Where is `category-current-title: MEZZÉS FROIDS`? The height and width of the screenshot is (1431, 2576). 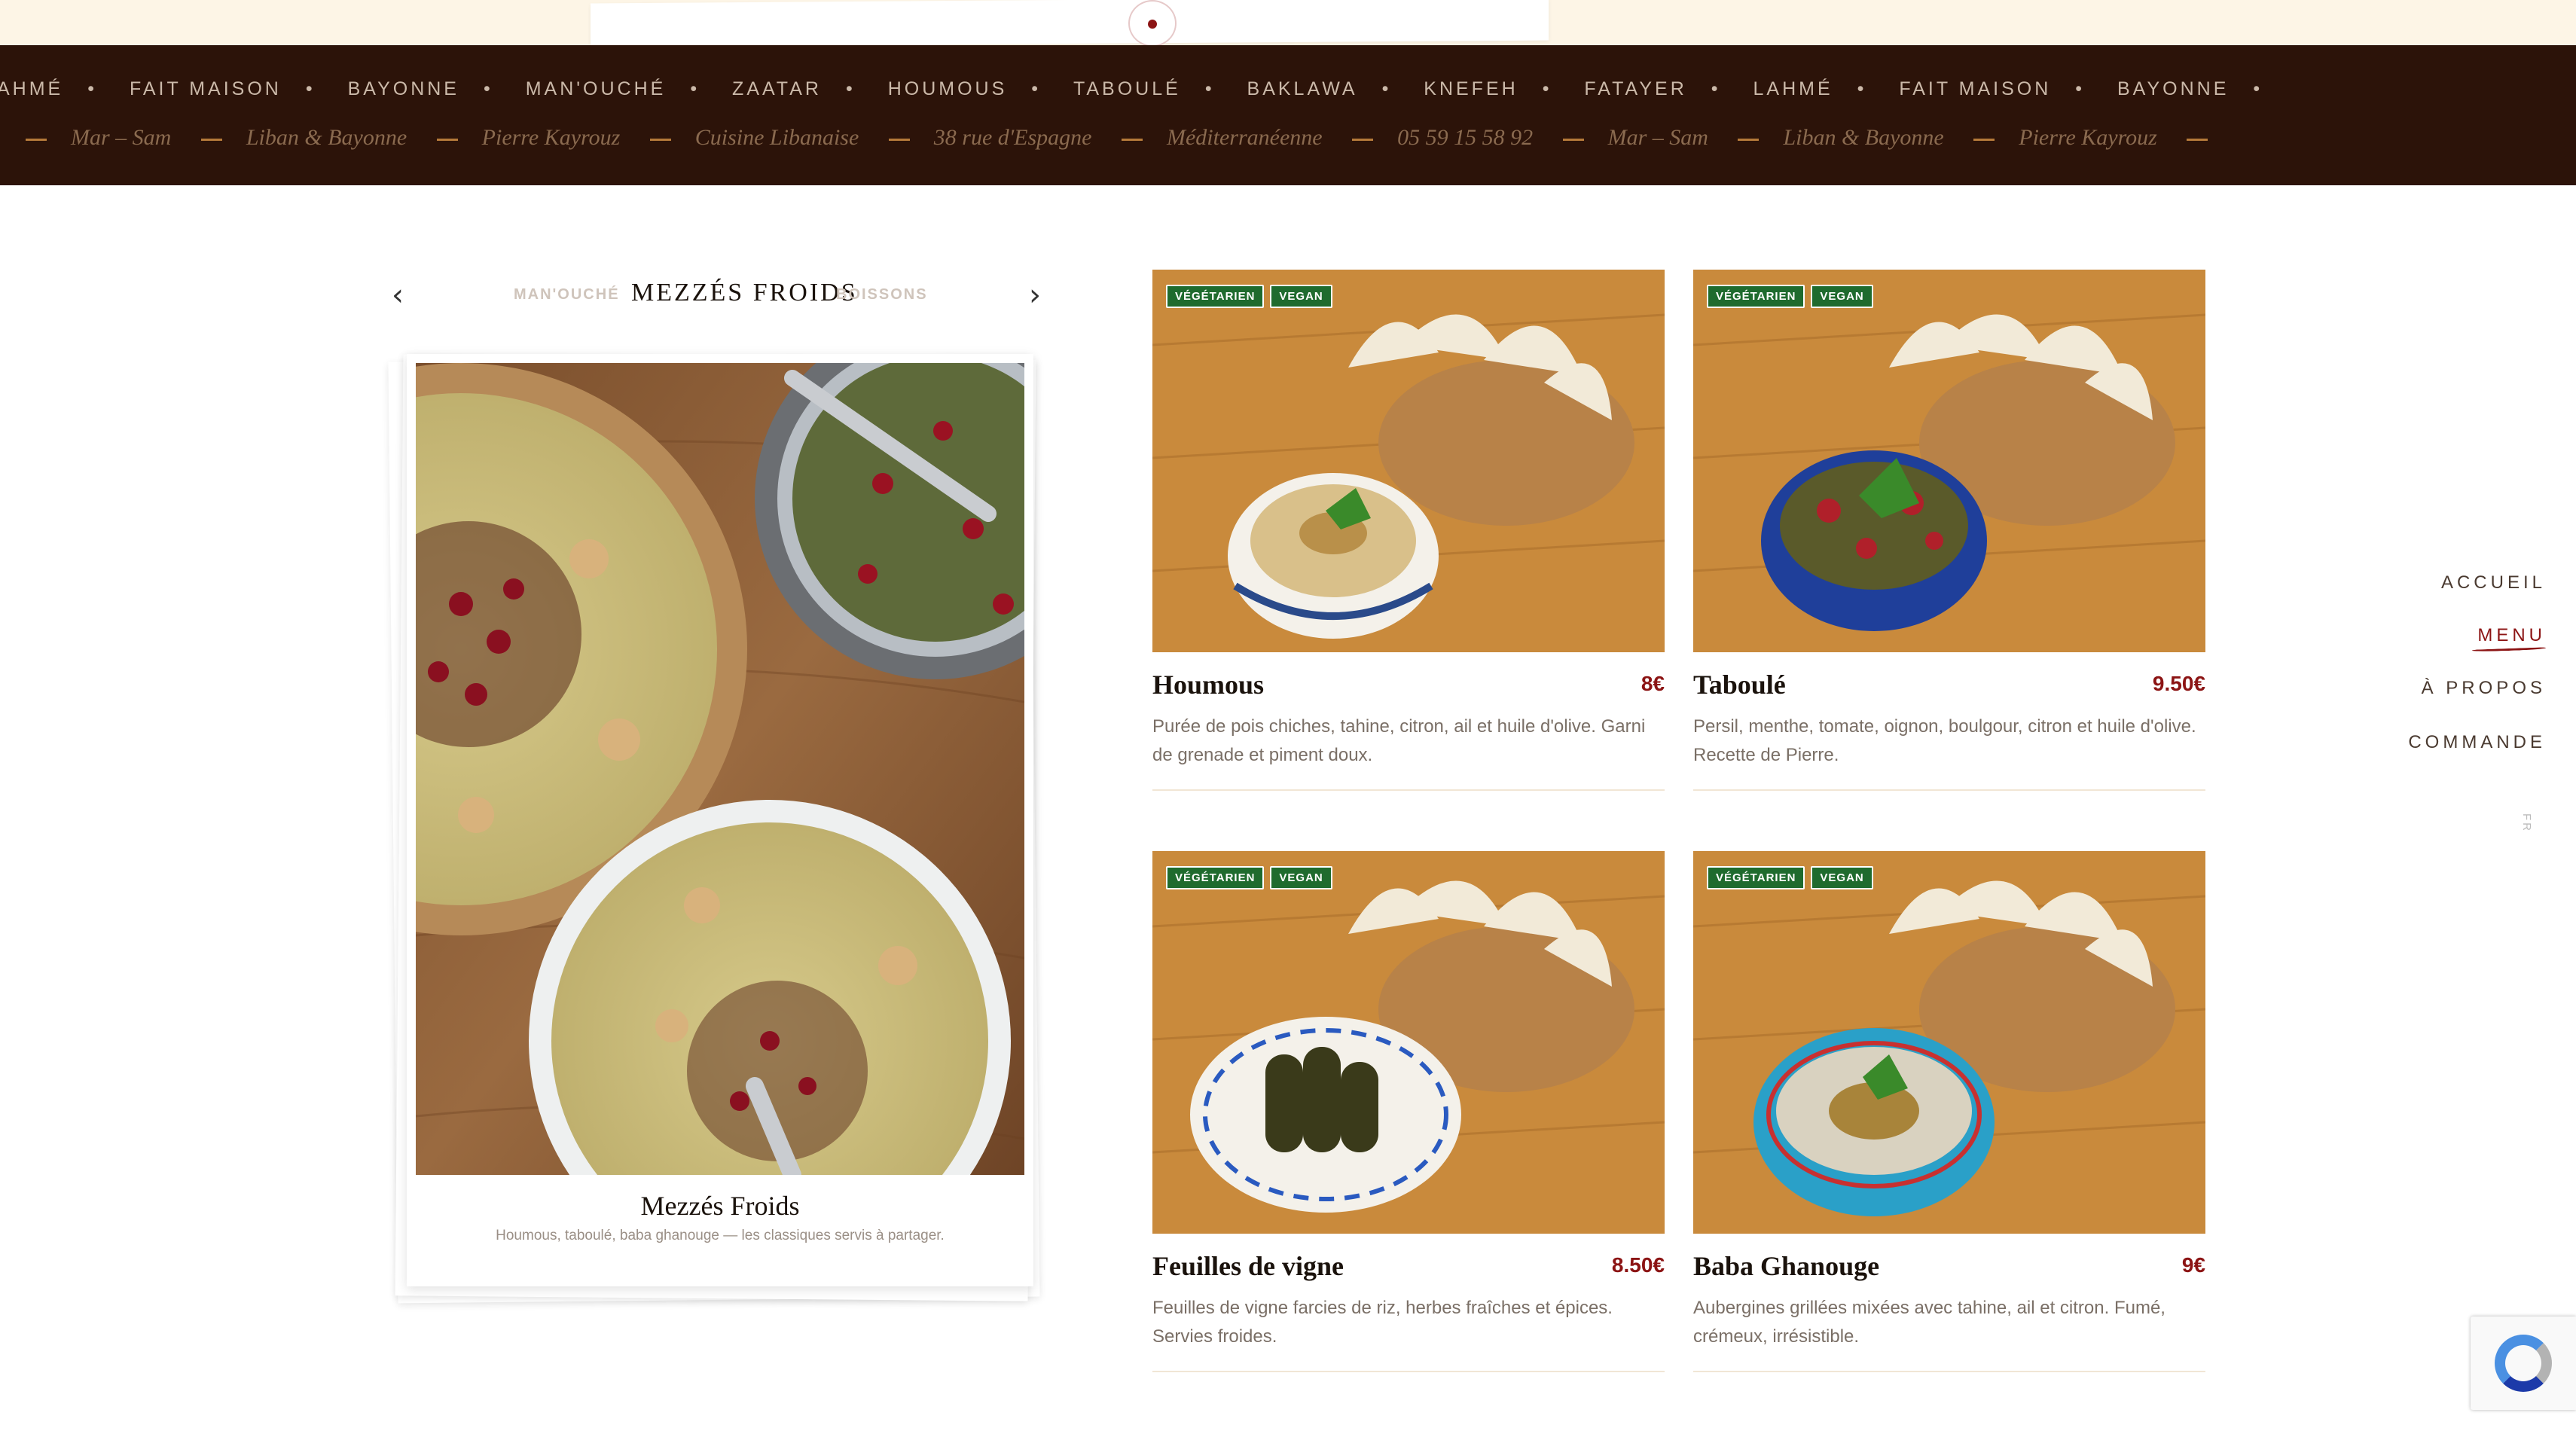 category-current-title: MEZZÉS FROIDS is located at coordinates (745, 293).